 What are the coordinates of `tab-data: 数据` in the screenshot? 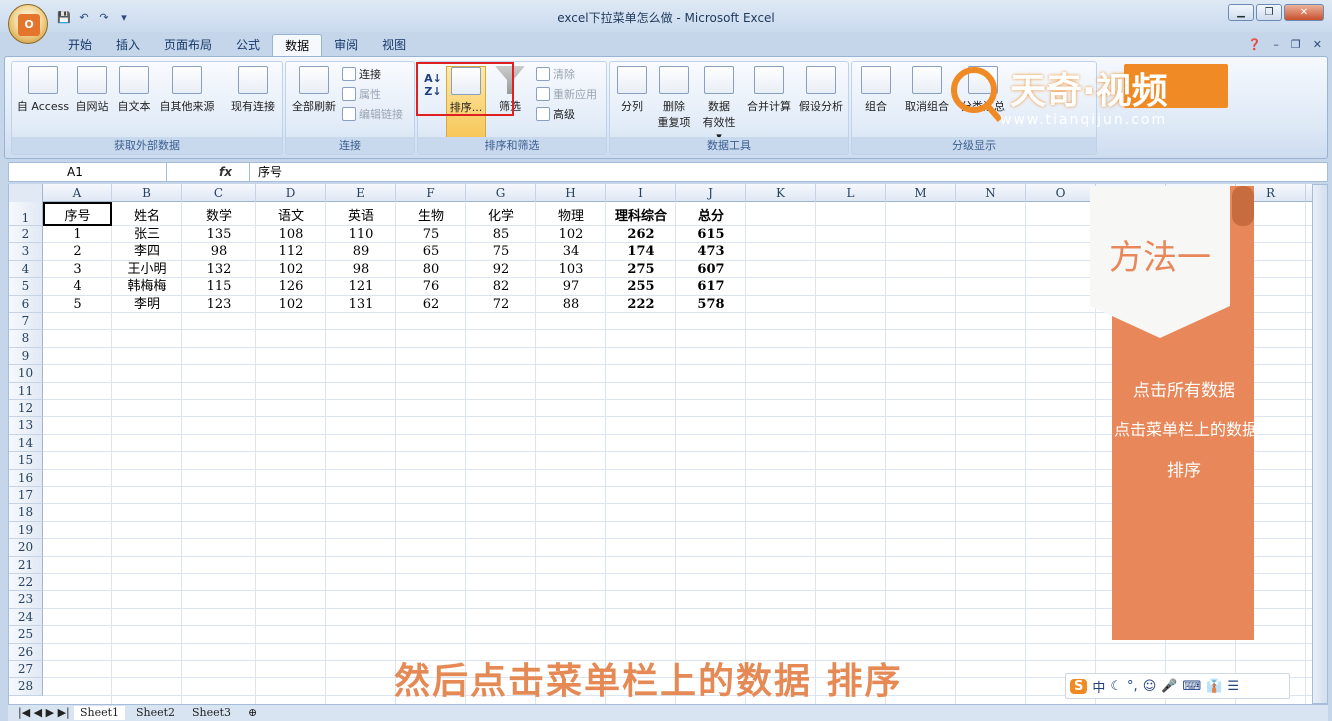 It's located at (297, 45).